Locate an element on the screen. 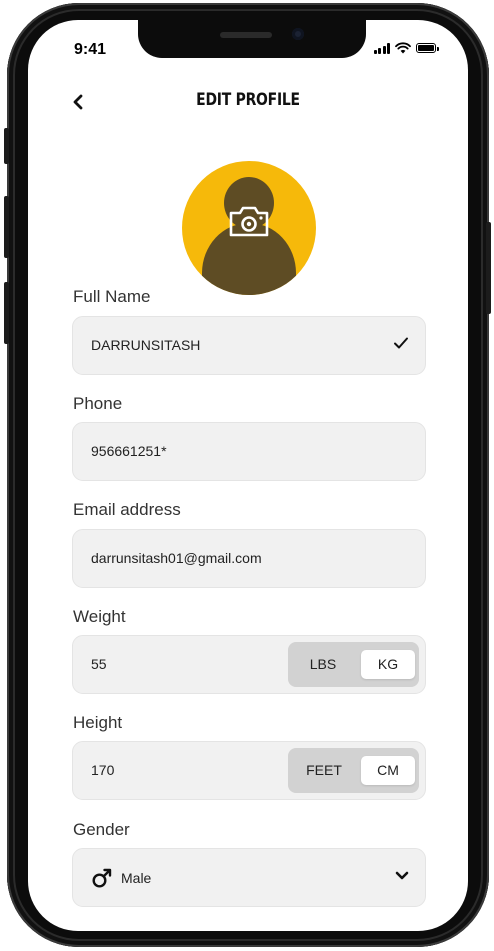  height-unit-cm: CM is located at coordinates (388, 770).